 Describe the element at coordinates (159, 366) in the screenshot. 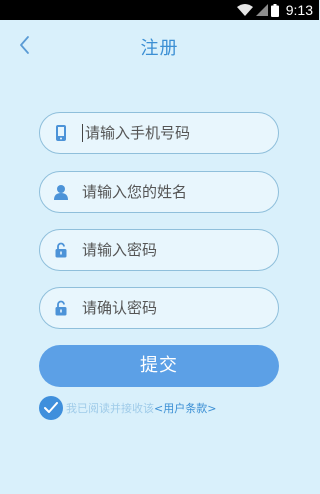

I see `submit-button: 提交` at that location.